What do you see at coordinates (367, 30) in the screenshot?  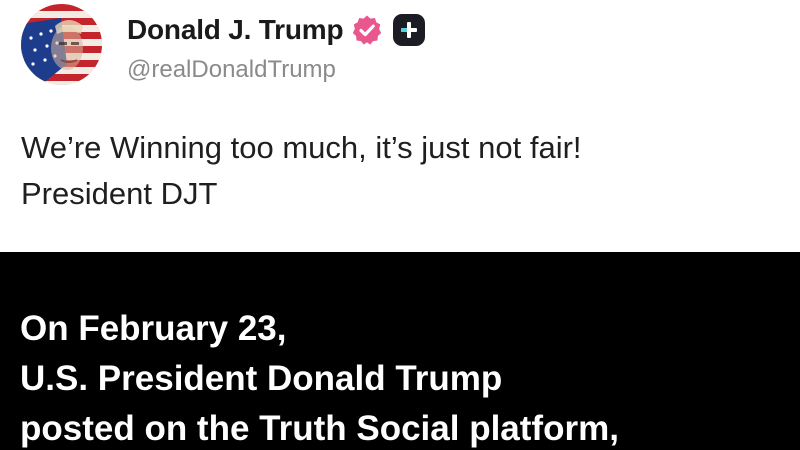 I see `verified-badge-icon` at bounding box center [367, 30].